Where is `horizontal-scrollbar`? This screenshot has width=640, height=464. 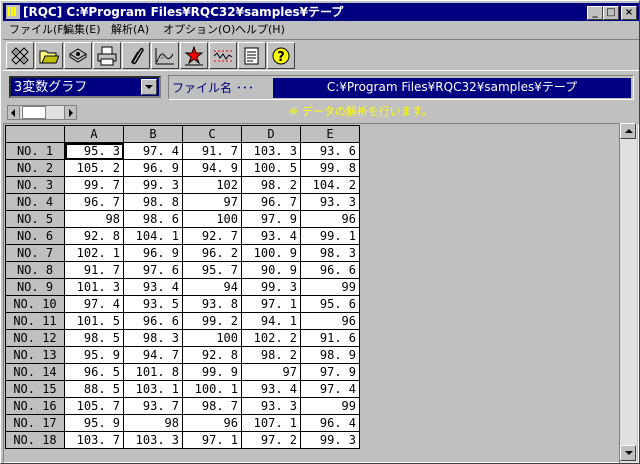
horizontal-scrollbar is located at coordinates (42, 112).